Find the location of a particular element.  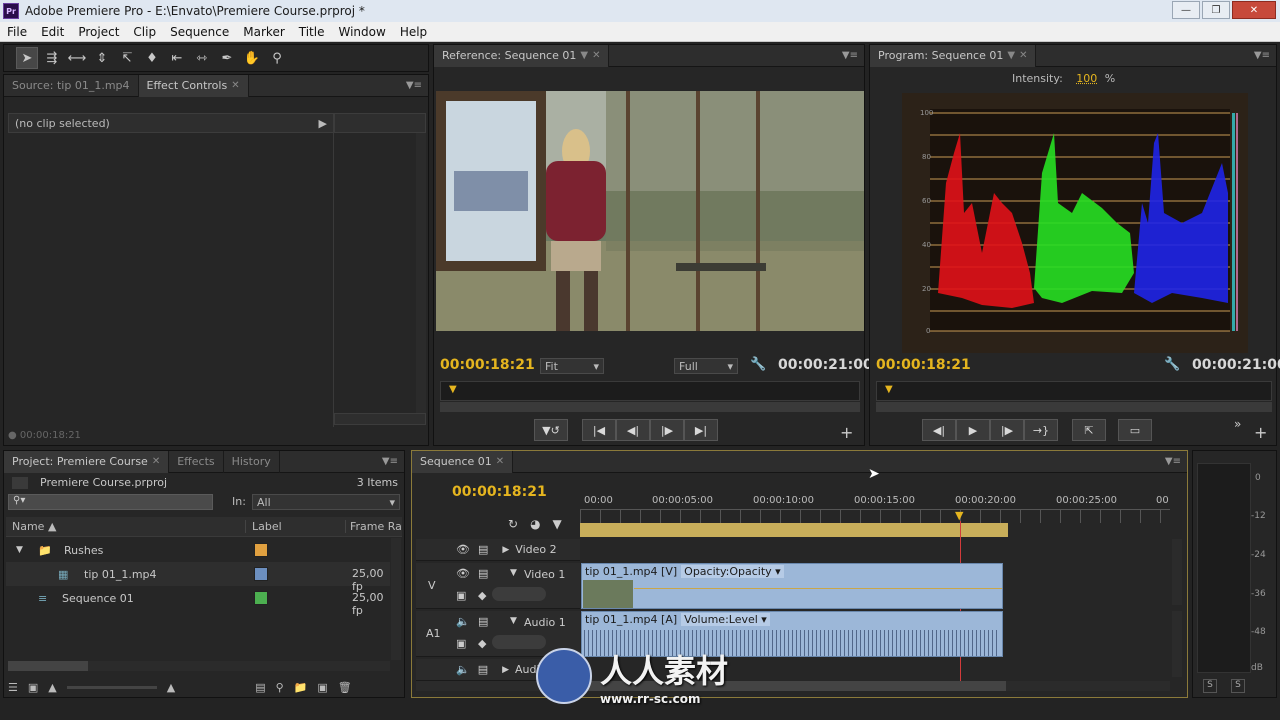

tab-dropdown-icon: ▼ is located at coordinates (1011, 55).